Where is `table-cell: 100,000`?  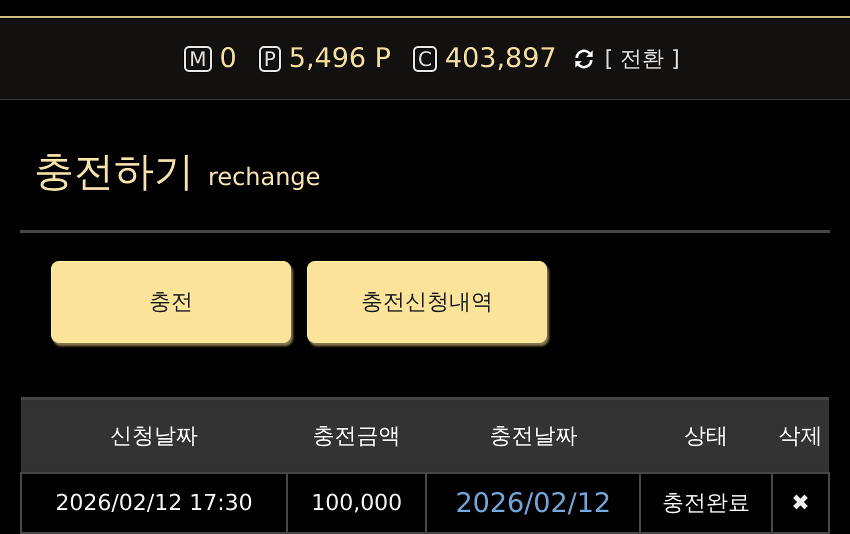 table-cell: 100,000 is located at coordinates (356, 503).